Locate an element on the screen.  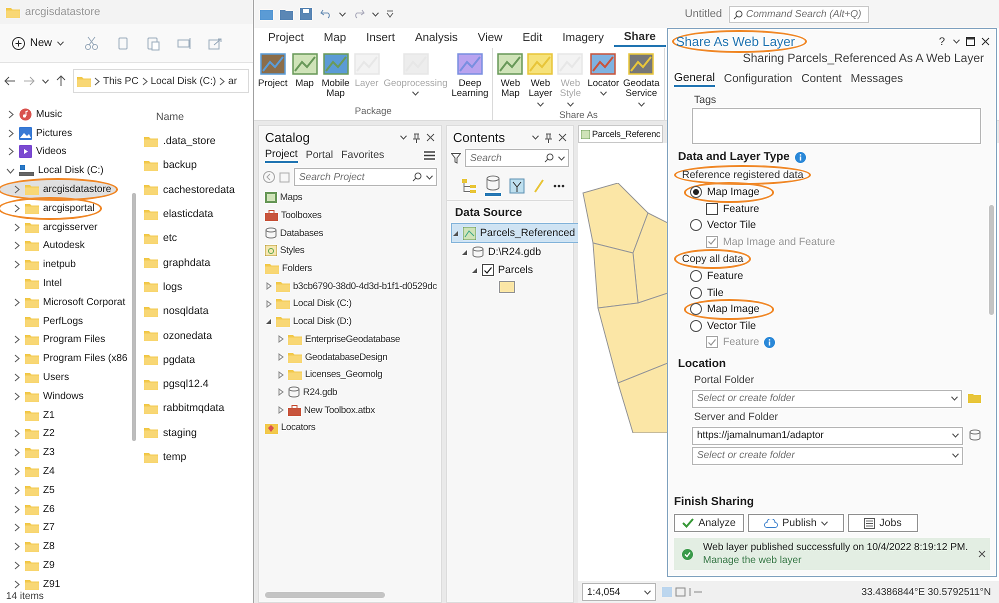
nav-tree-item: Local Disk (C:) is located at coordinates (54, 170).